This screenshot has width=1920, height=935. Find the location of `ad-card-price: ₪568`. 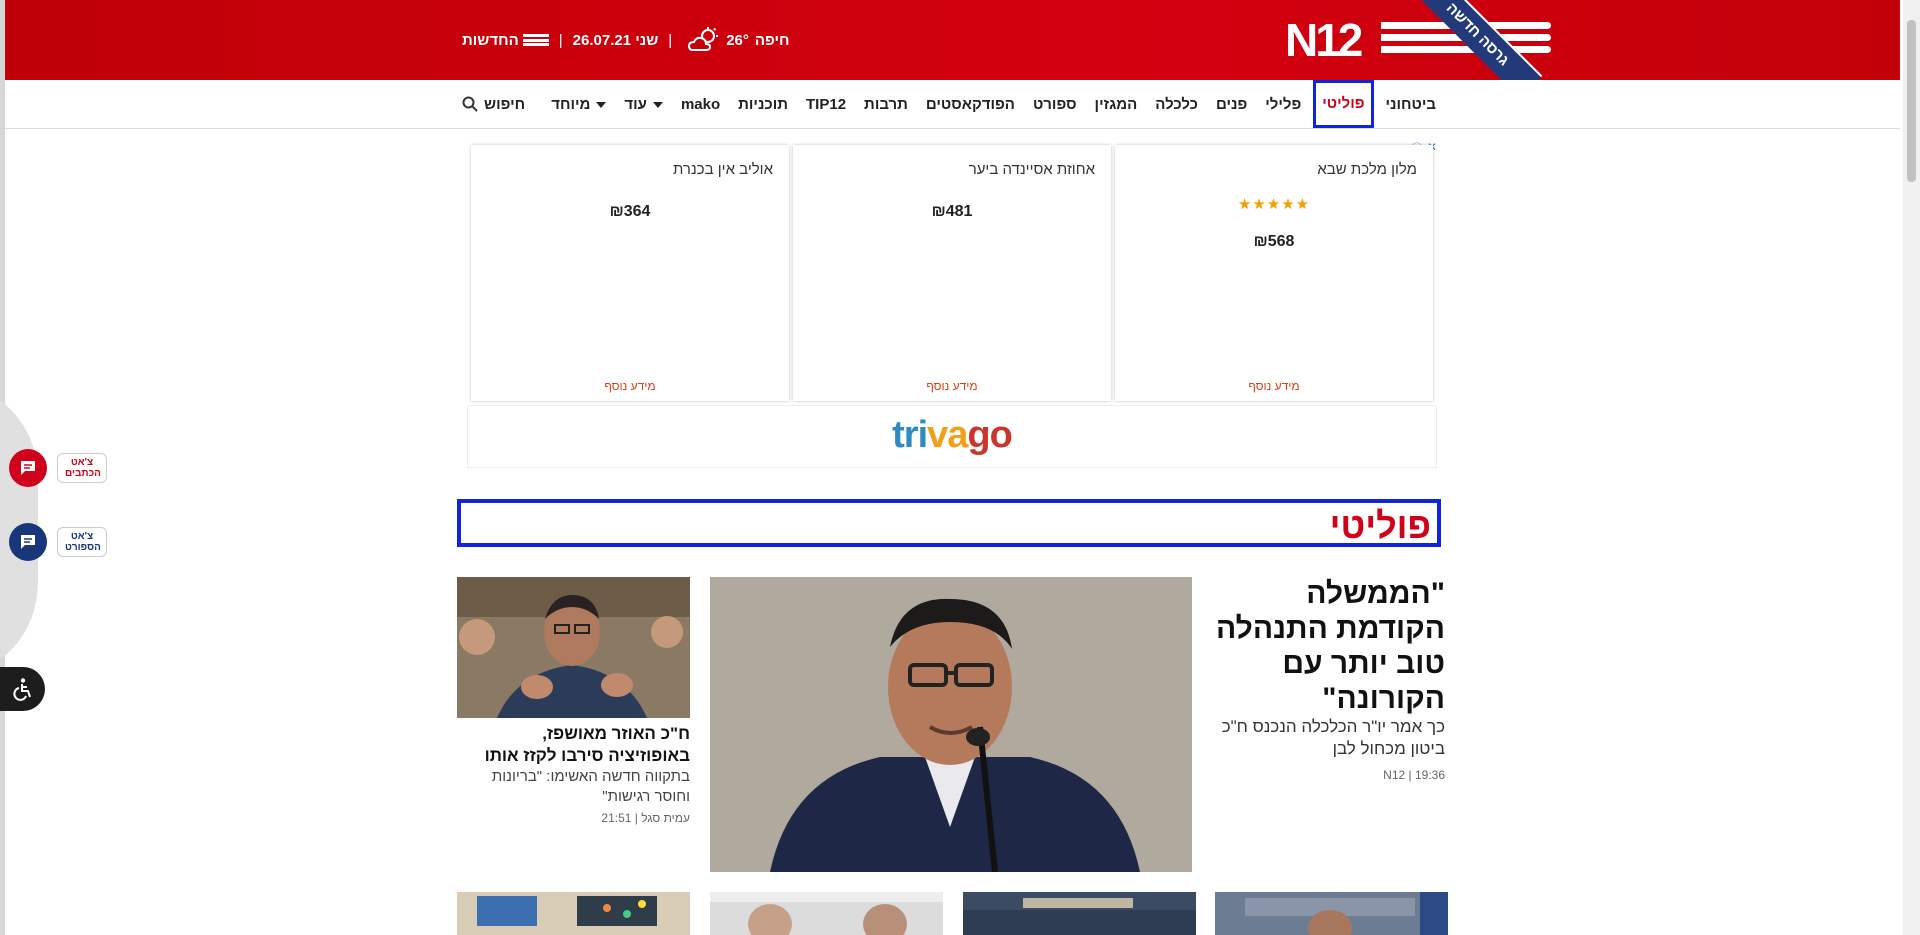

ad-card-price: ₪568 is located at coordinates (1274, 241).